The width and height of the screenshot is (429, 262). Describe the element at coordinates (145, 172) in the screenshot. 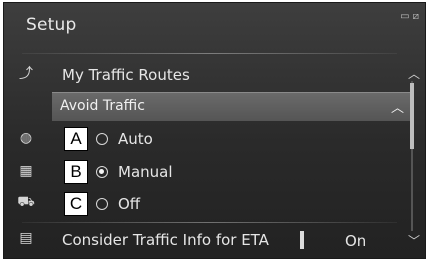

I see `option-label-manual: Manual` at that location.